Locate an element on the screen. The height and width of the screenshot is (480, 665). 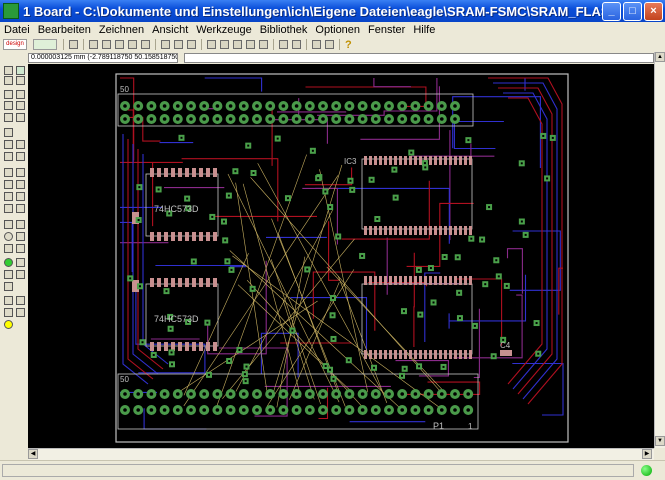
scroll-up-button: ▲ is located at coordinates (660, 57).